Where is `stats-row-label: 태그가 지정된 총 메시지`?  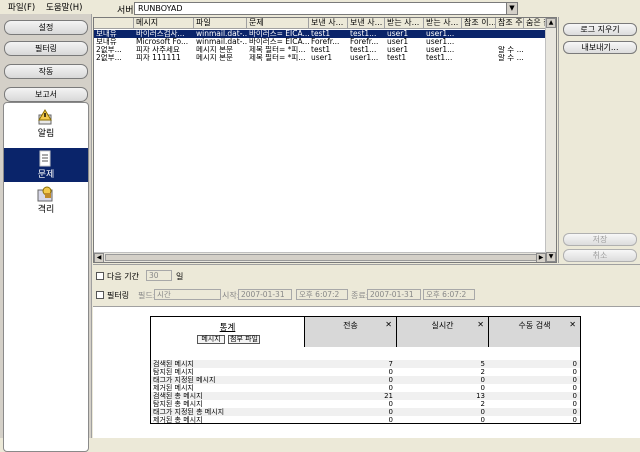 stats-row-label: 태그가 지정된 총 메시지 is located at coordinates (189, 412).